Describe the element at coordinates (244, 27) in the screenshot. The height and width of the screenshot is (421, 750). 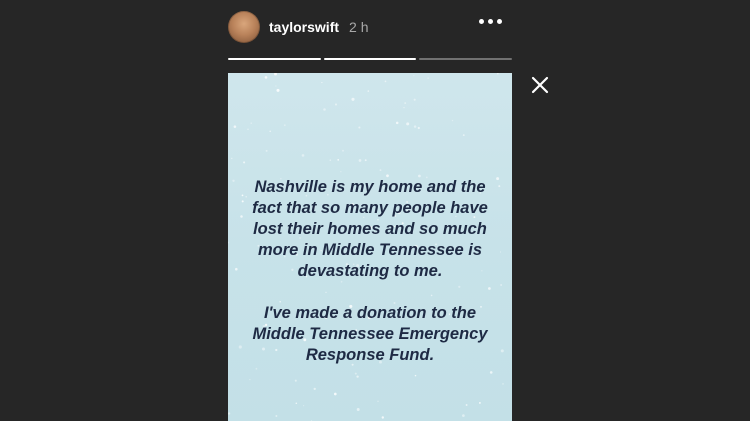
I see `avatar` at that location.